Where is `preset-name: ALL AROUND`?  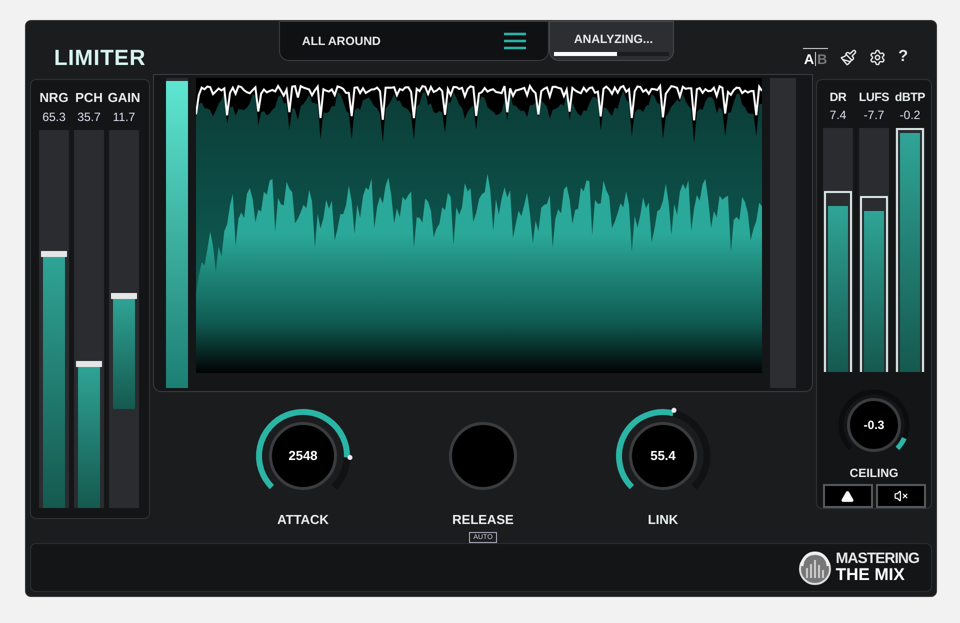 preset-name: ALL AROUND is located at coordinates (341, 41).